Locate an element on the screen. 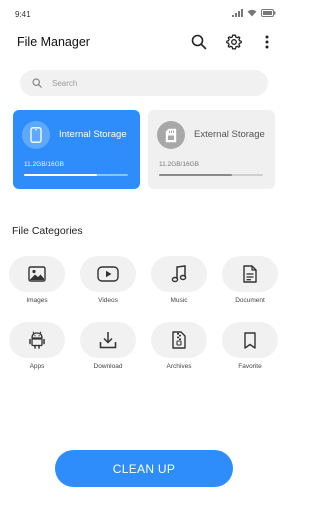  category-label: Document is located at coordinates (250, 300).